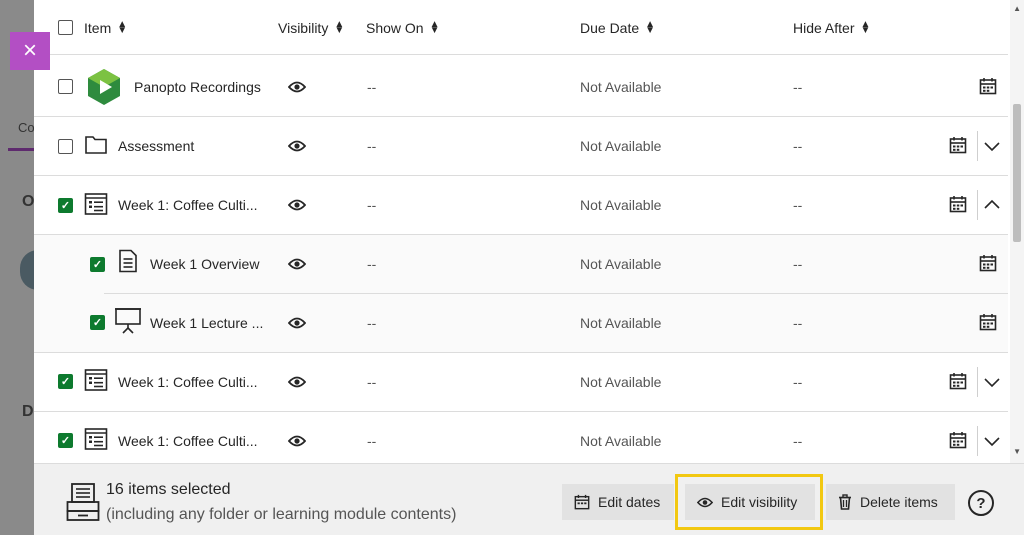 The image size is (1024, 535). I want to click on item-name: Assessment, so click(156, 146).